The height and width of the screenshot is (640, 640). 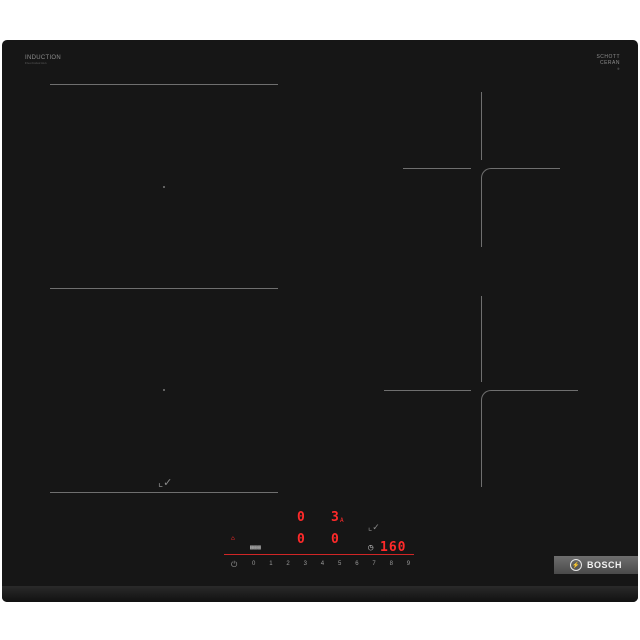 What do you see at coordinates (305, 564) in the screenshot?
I see `slider-level-3: 3` at bounding box center [305, 564].